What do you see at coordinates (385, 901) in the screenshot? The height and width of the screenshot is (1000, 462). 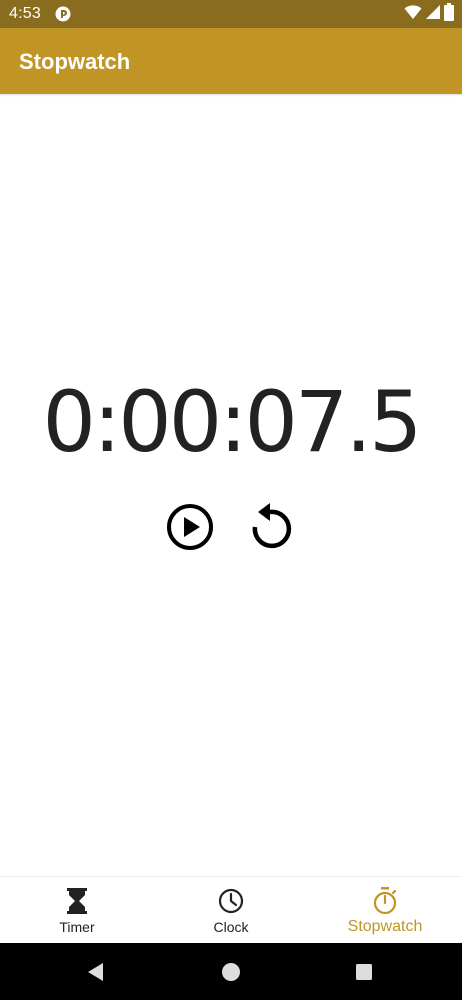 I see `stopwatch-icon` at bounding box center [385, 901].